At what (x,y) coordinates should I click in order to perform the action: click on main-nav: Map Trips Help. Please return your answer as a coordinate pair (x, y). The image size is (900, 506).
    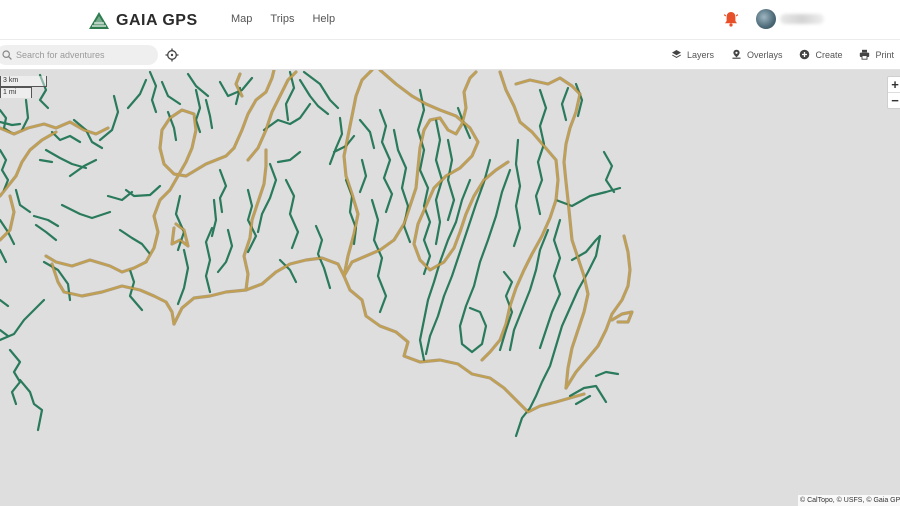
    Looking at the image, I should click on (283, 19).